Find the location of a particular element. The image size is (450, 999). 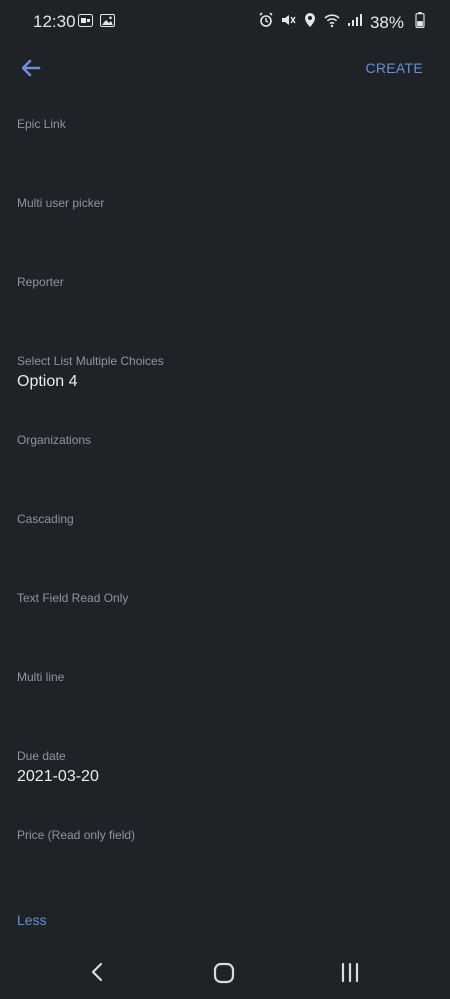

alarm-icon is located at coordinates (266, 22).